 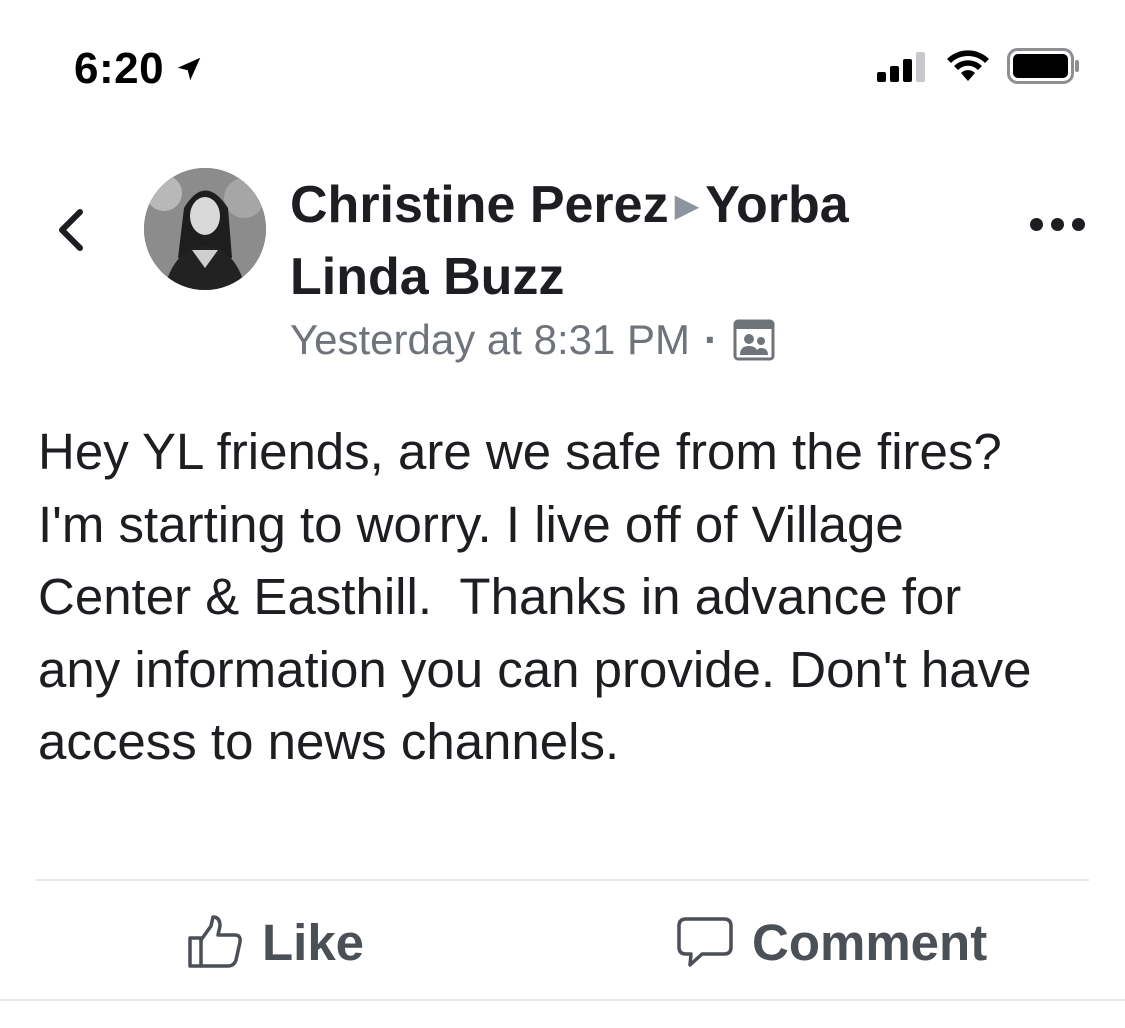 I want to click on more-options-button, so click(x=1057, y=224).